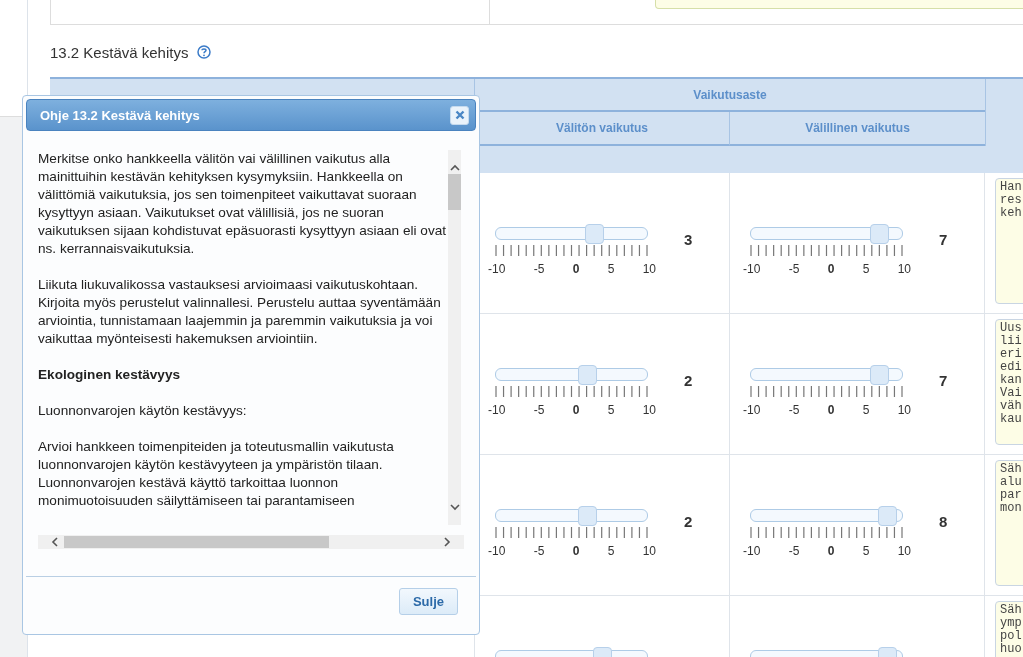 The height and width of the screenshot is (657, 1023). I want to click on slider-value: 3, so click(688, 239).